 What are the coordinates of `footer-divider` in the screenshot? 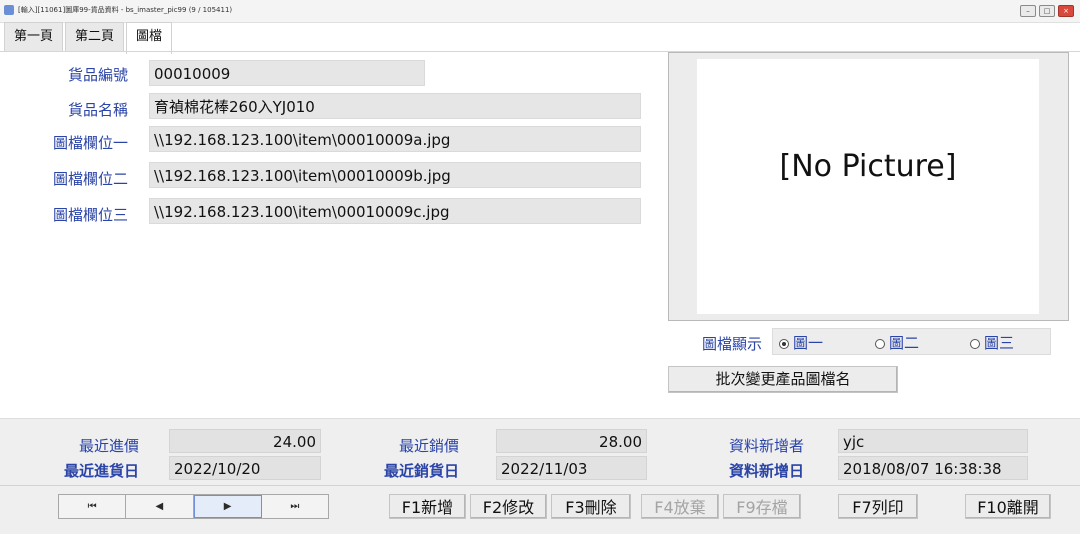 It's located at (540, 485).